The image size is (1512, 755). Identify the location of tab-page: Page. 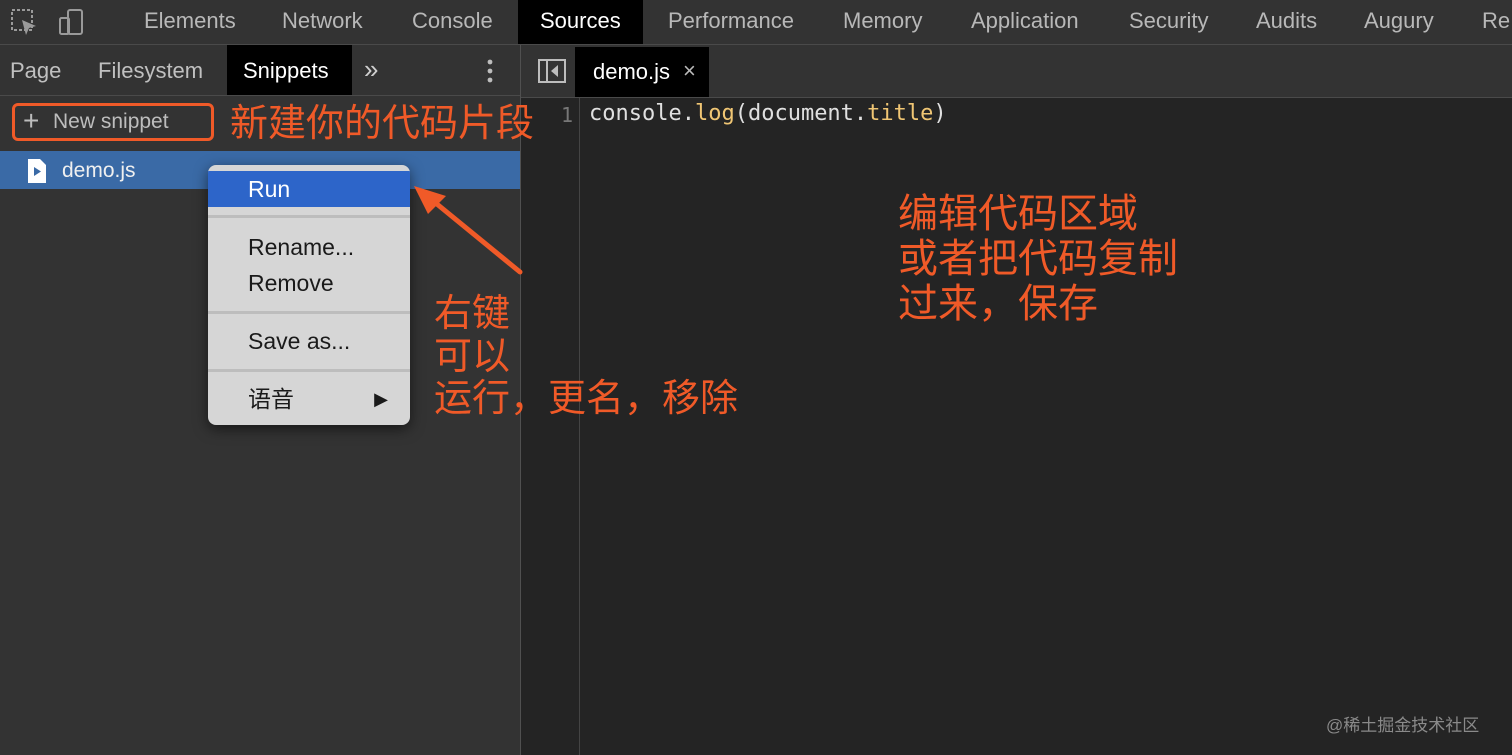
(38, 70).